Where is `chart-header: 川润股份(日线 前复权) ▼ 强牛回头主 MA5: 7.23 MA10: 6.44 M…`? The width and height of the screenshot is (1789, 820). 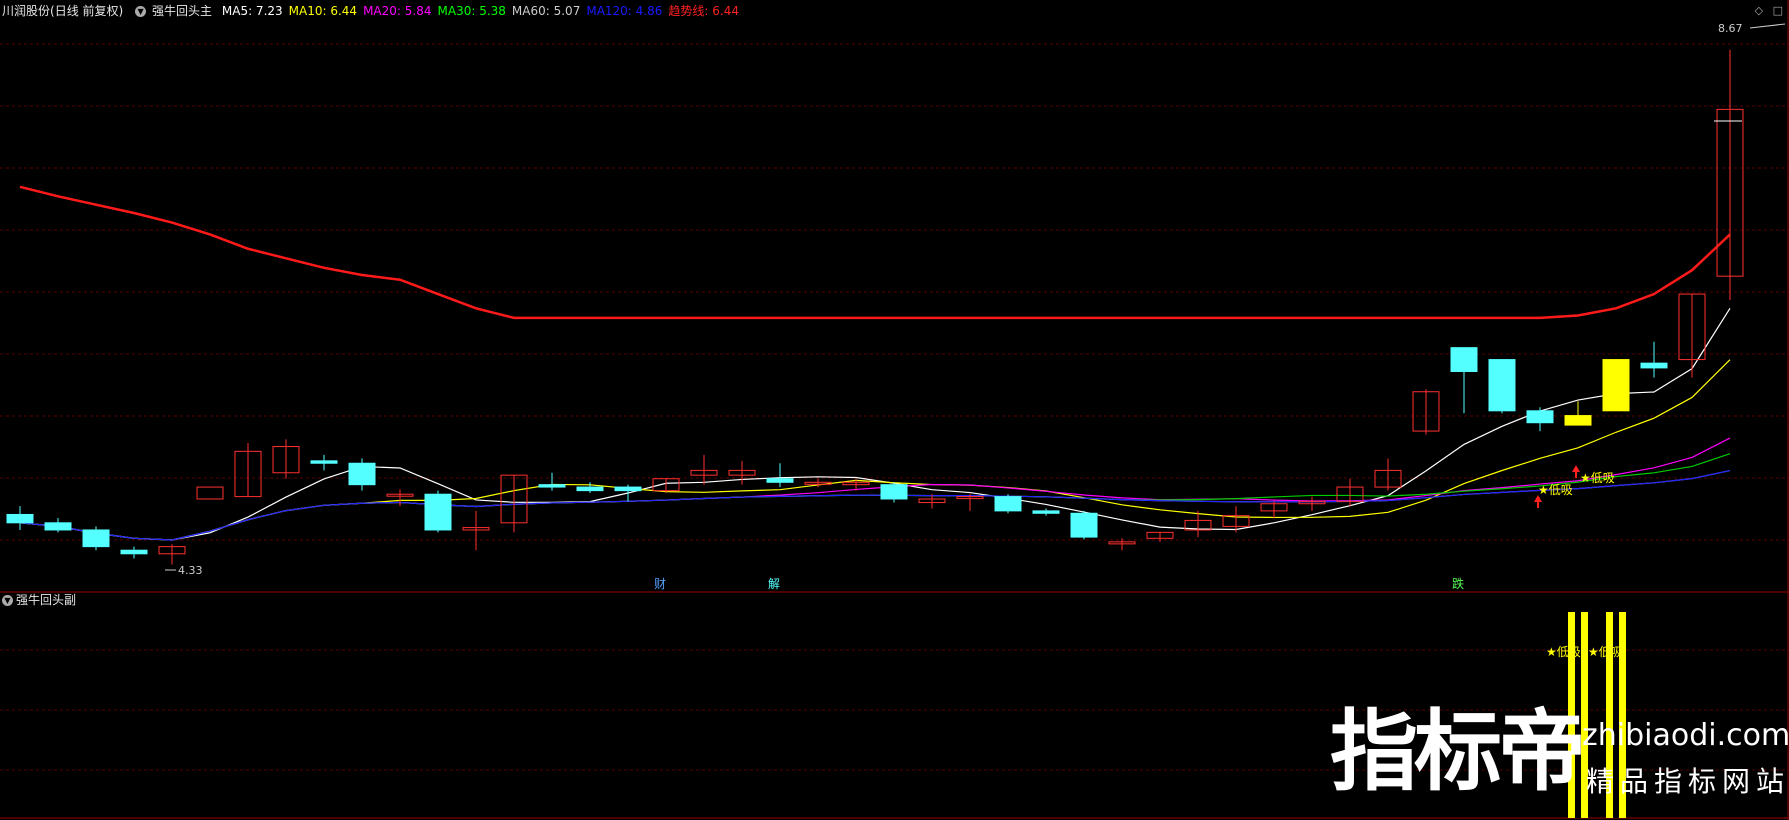
chart-header: 川润股份(日线 前复权) ▼ 强牛回头主 MA5: 7.23 MA10: 6.44 M… is located at coordinates (894, 11).